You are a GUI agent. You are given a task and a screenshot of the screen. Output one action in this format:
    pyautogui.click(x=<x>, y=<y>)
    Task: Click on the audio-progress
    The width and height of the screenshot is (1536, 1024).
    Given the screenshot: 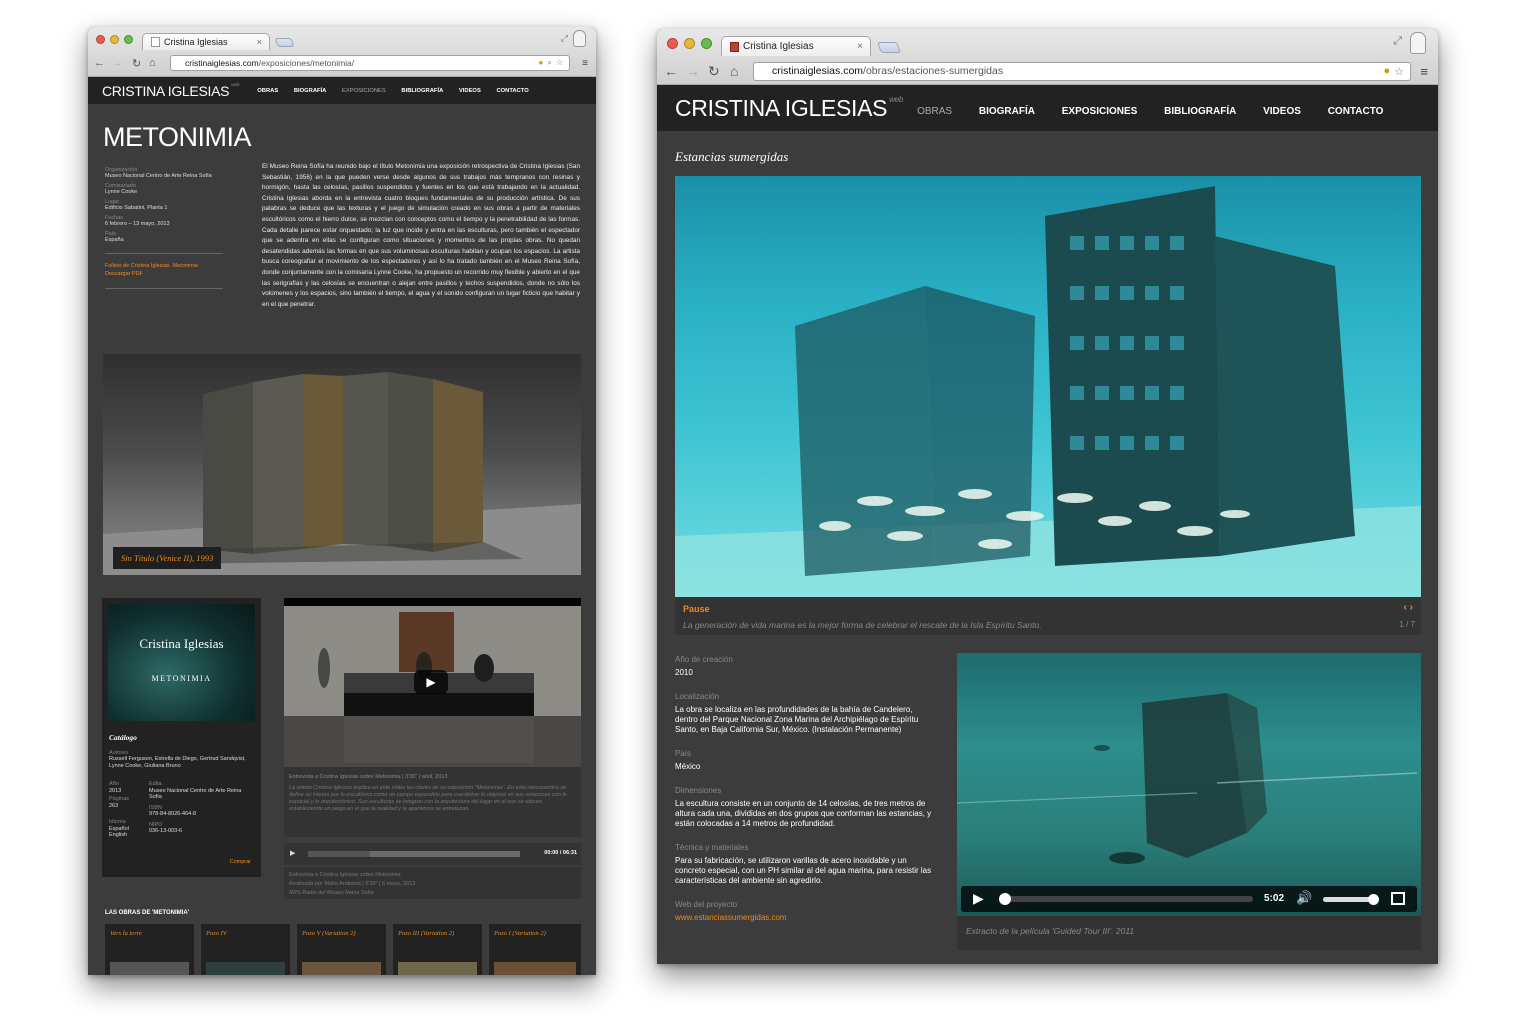 What is the action you would take?
    pyautogui.click(x=414, y=854)
    